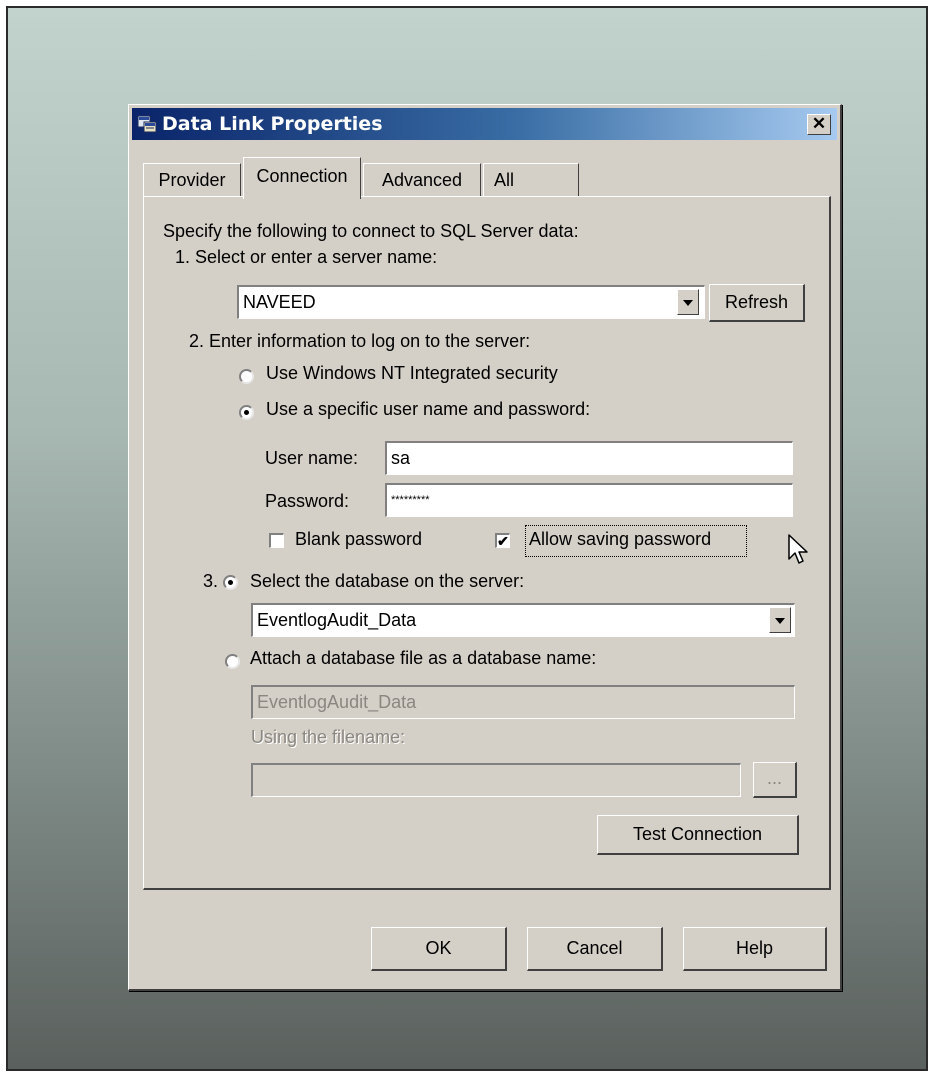 This screenshot has width=934, height=1077. I want to click on data-link-icon, so click(147, 124).